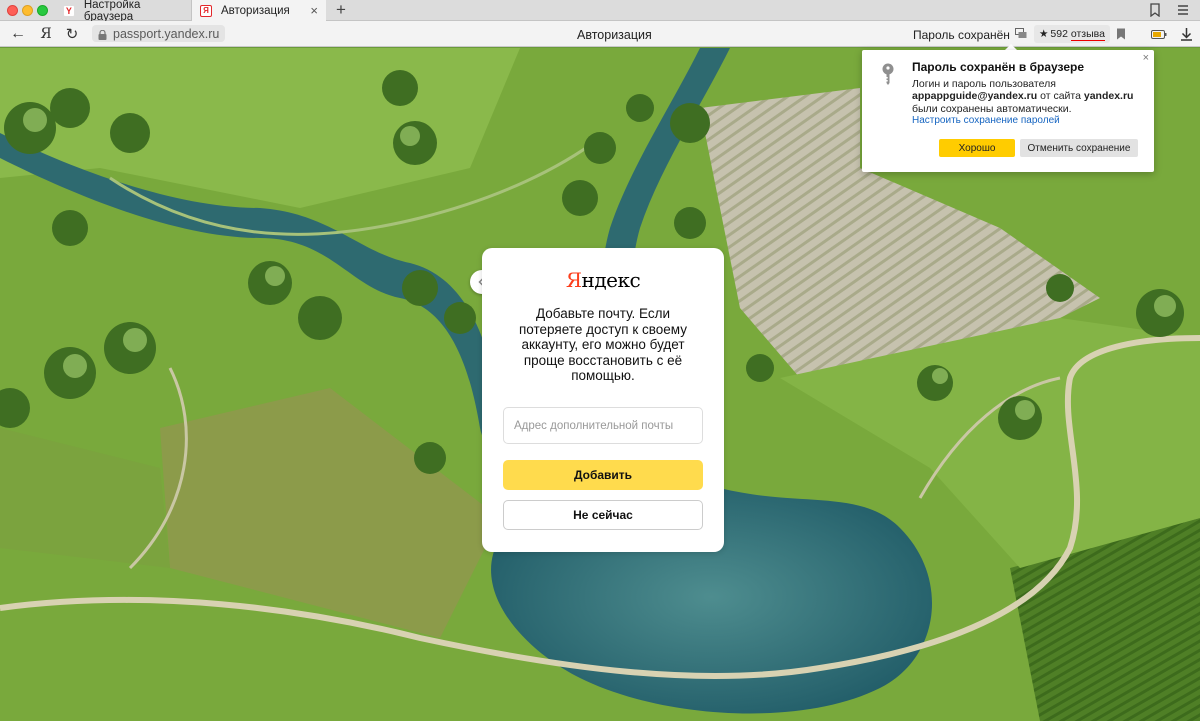  Describe the element at coordinates (1060, 96) in the screenshot. I see `popup-from-site: от сайта` at that location.